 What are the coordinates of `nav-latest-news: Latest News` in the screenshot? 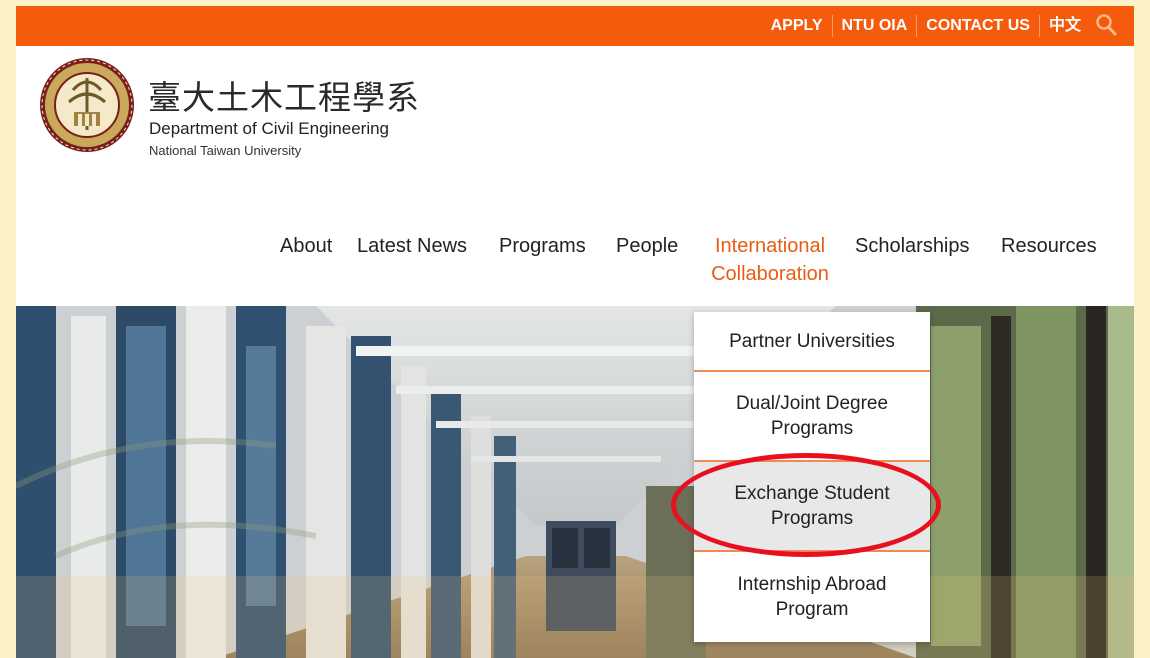 It's located at (412, 246).